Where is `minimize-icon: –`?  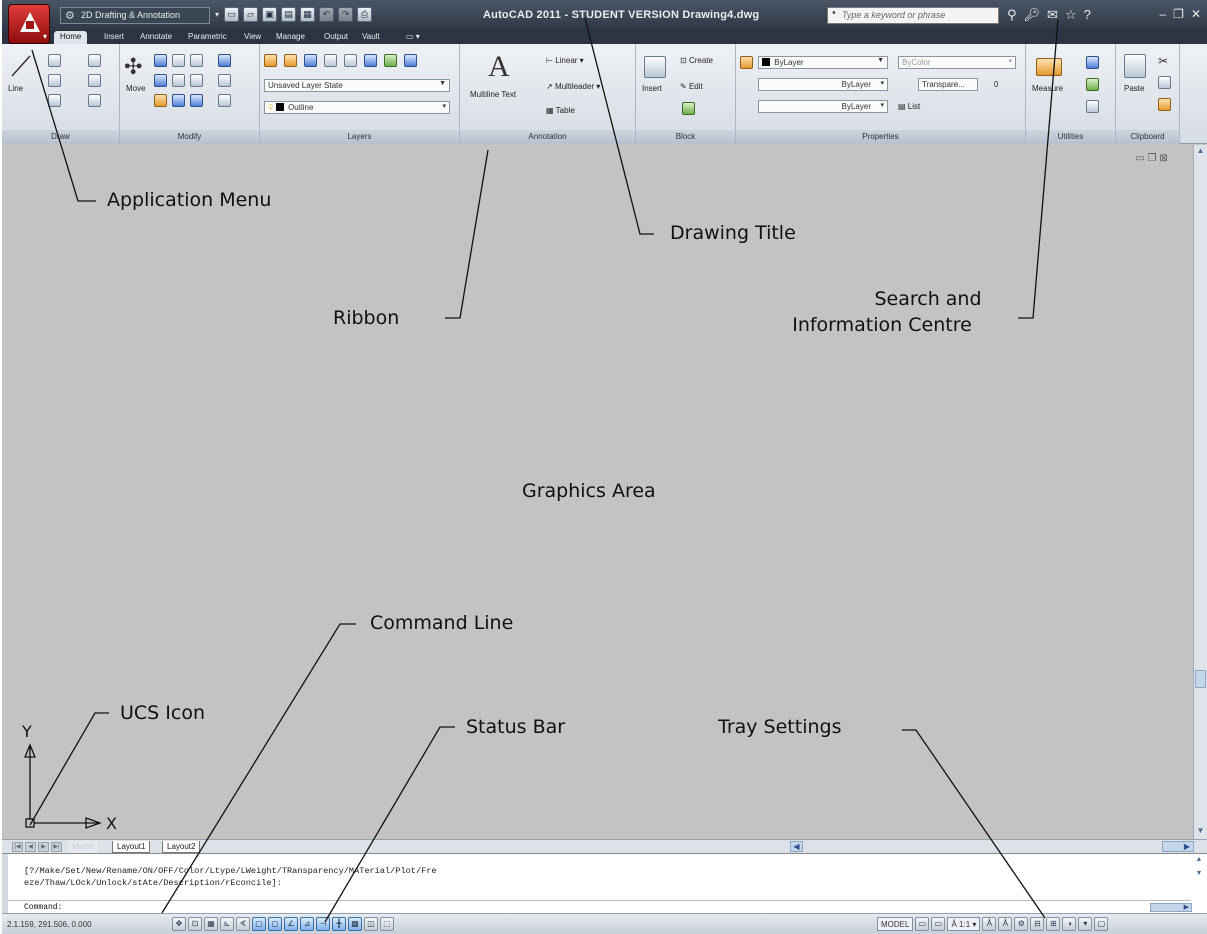
minimize-icon: – is located at coordinates (1162, 14).